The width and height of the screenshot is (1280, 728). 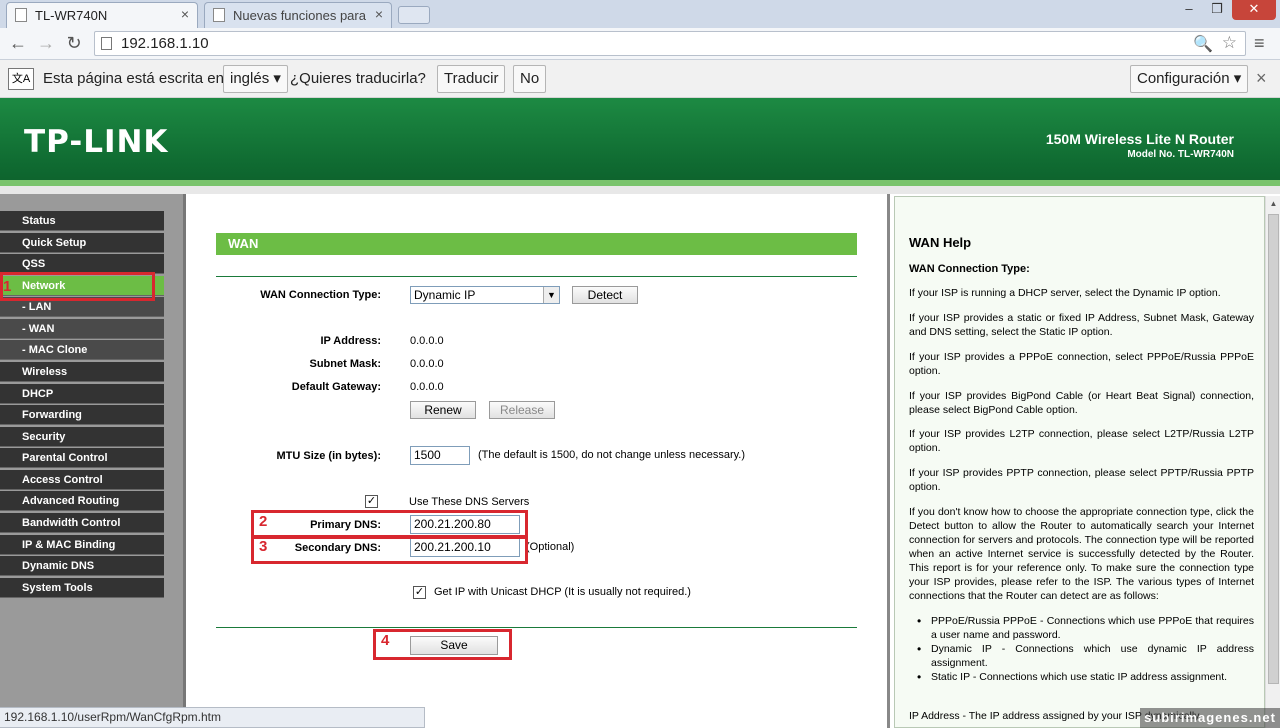 I want to click on product-name: 150M Wireless Lite N Router, so click(x=1139, y=139).